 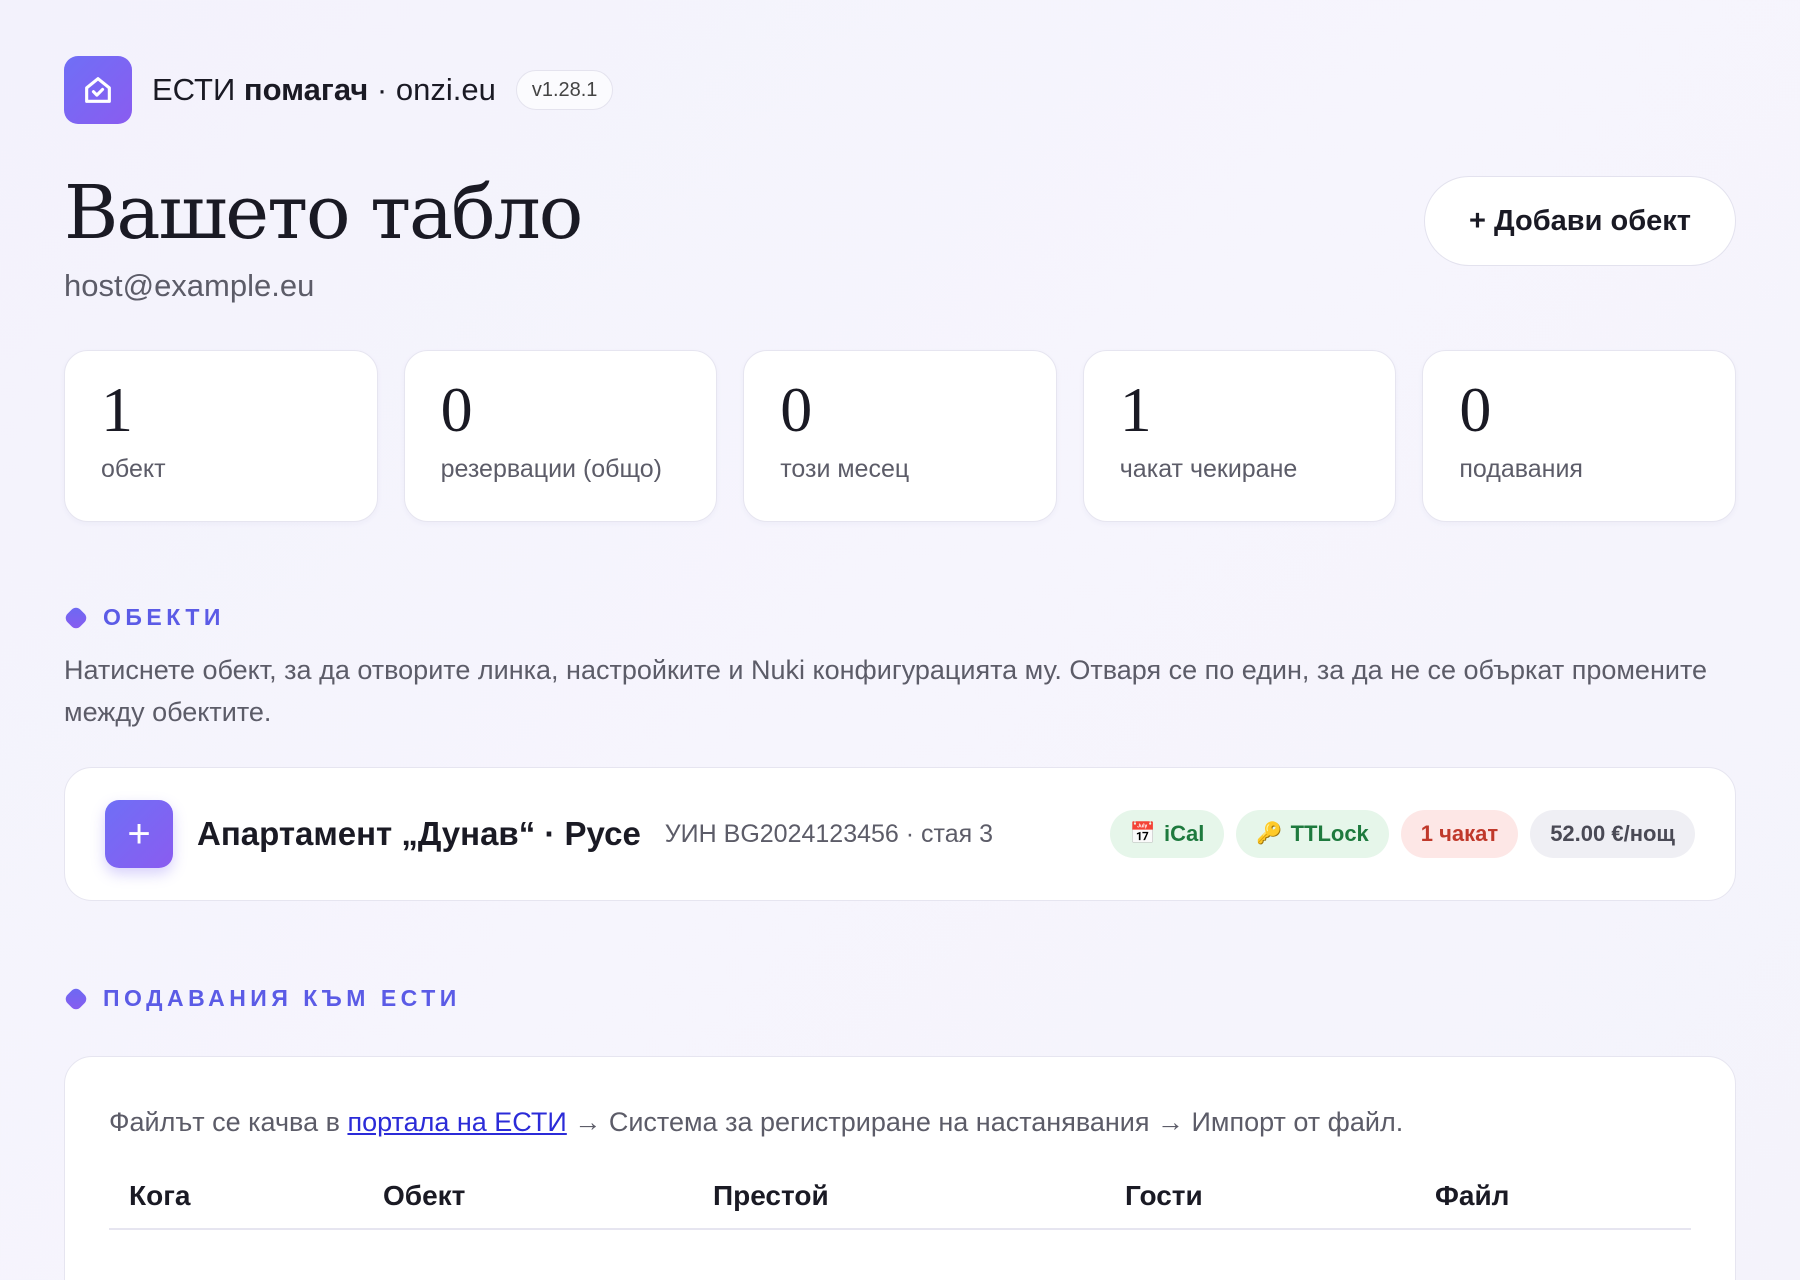 What do you see at coordinates (564, 90) in the screenshot?
I see `version-badge: v1.28.1` at bounding box center [564, 90].